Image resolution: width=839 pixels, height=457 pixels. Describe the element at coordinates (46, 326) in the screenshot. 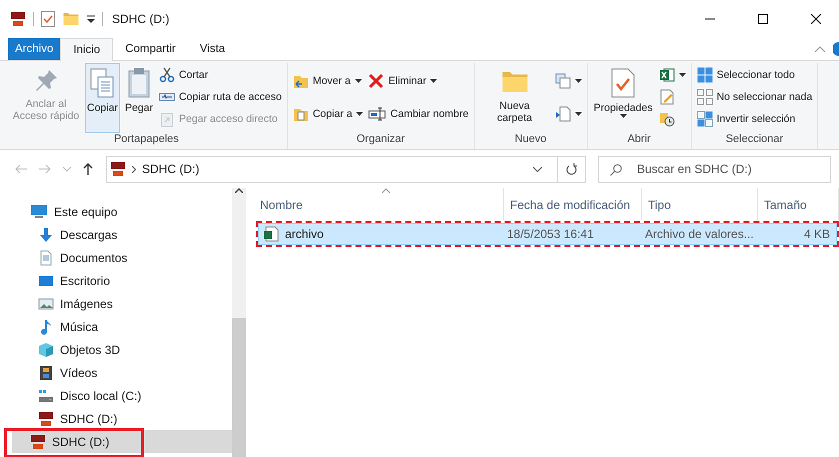

I see `music-note-icon` at that location.